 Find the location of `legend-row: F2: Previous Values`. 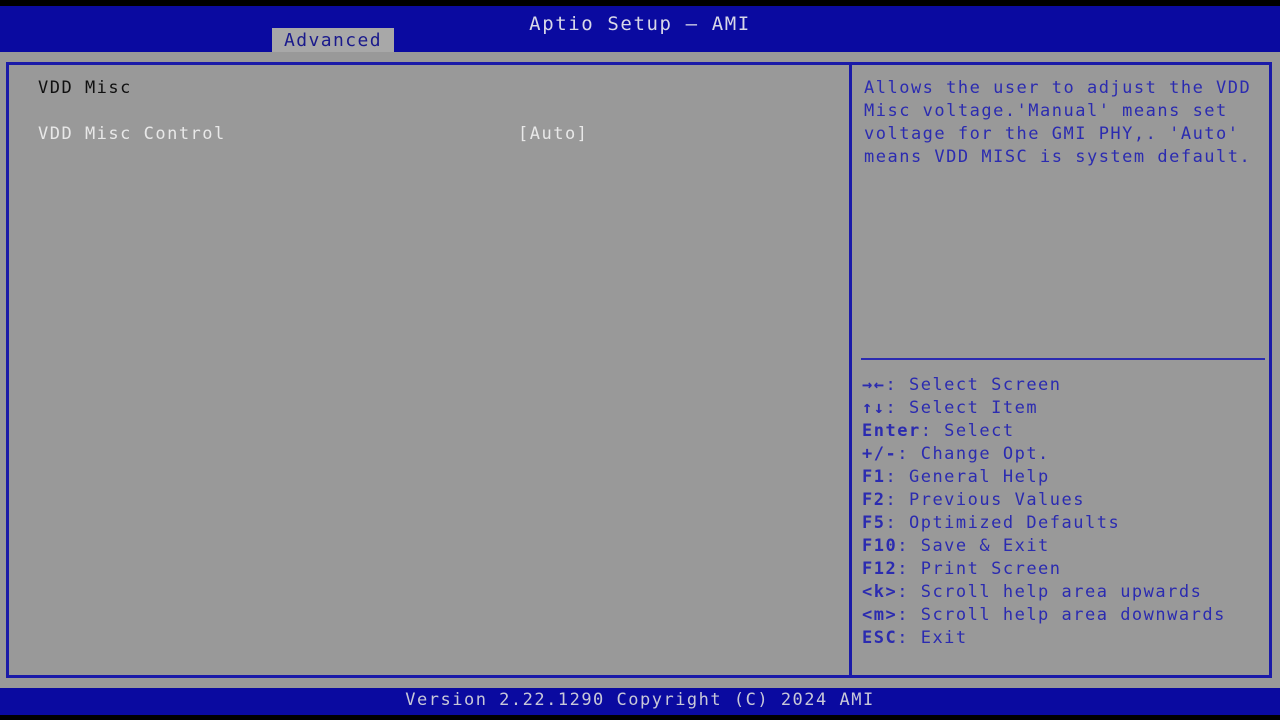

legend-row: F2: Previous Values is located at coordinates (1063, 500).